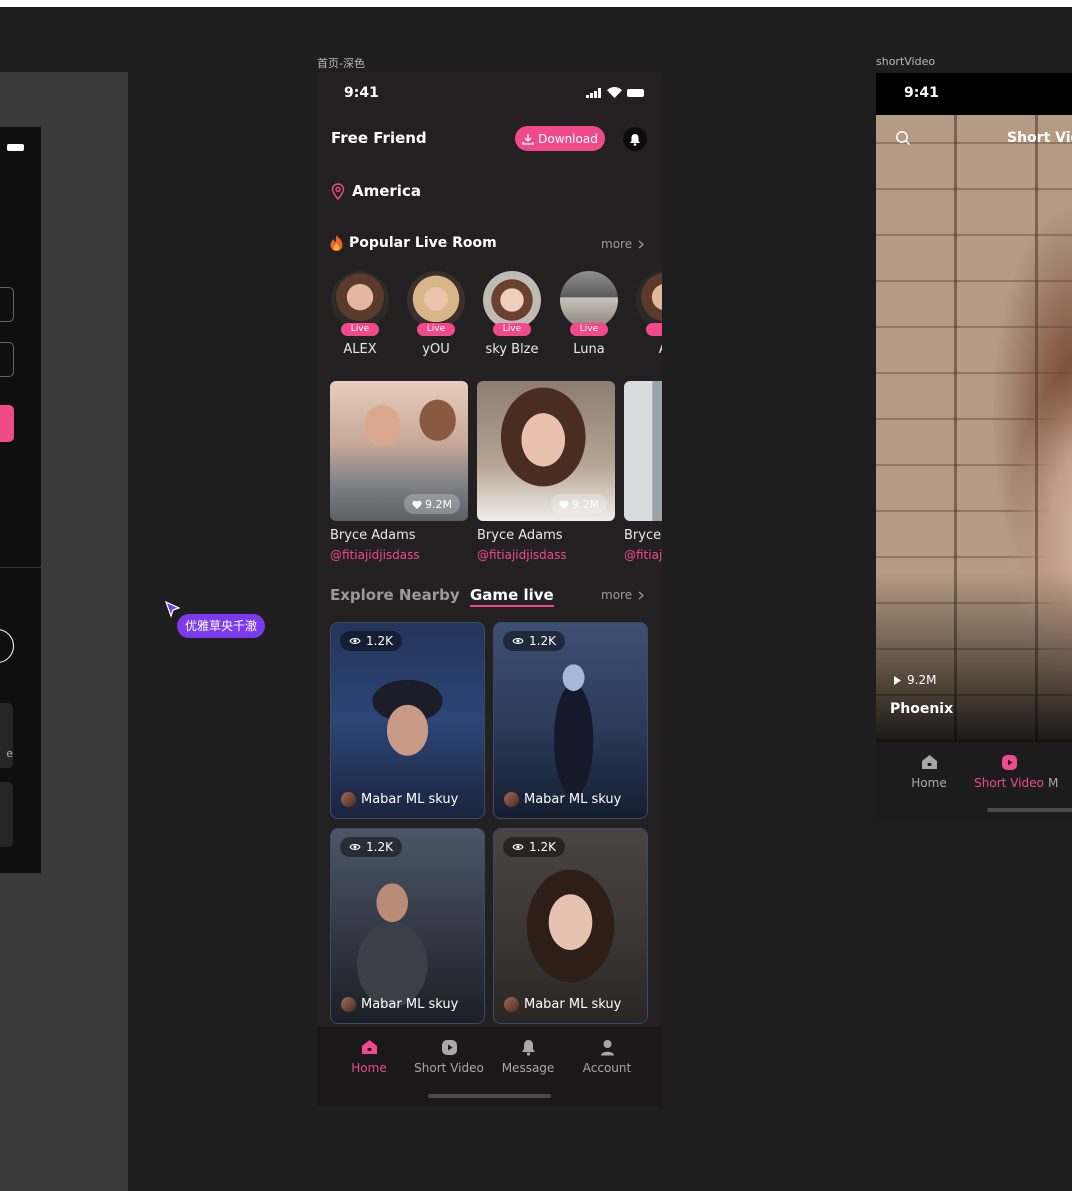 This screenshot has height=1191, width=1072. I want to click on download-button: Download, so click(560, 138).